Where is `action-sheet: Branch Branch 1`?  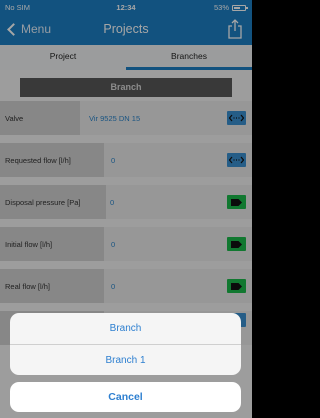
action-sheet: Branch Branch 1 is located at coordinates (125, 344).